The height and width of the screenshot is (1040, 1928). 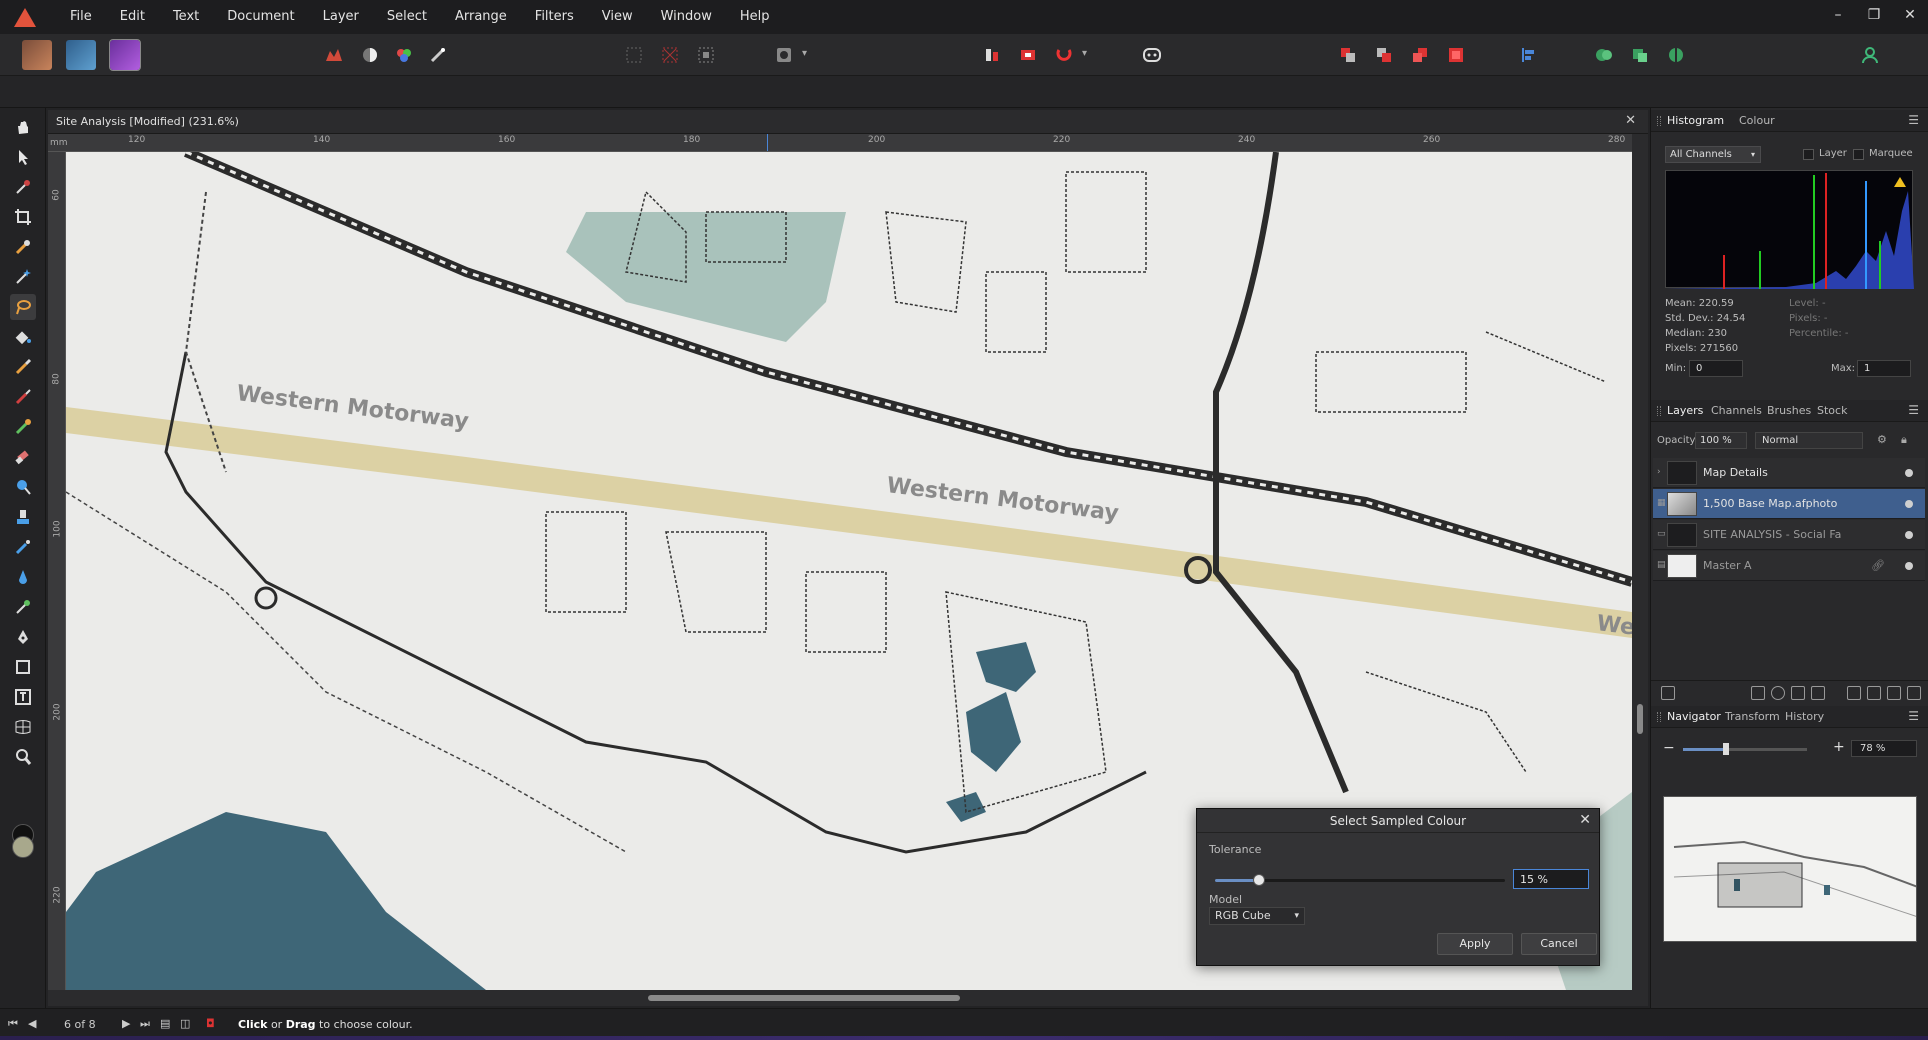 I want to click on marquee-checkbox, so click(x=1858, y=154).